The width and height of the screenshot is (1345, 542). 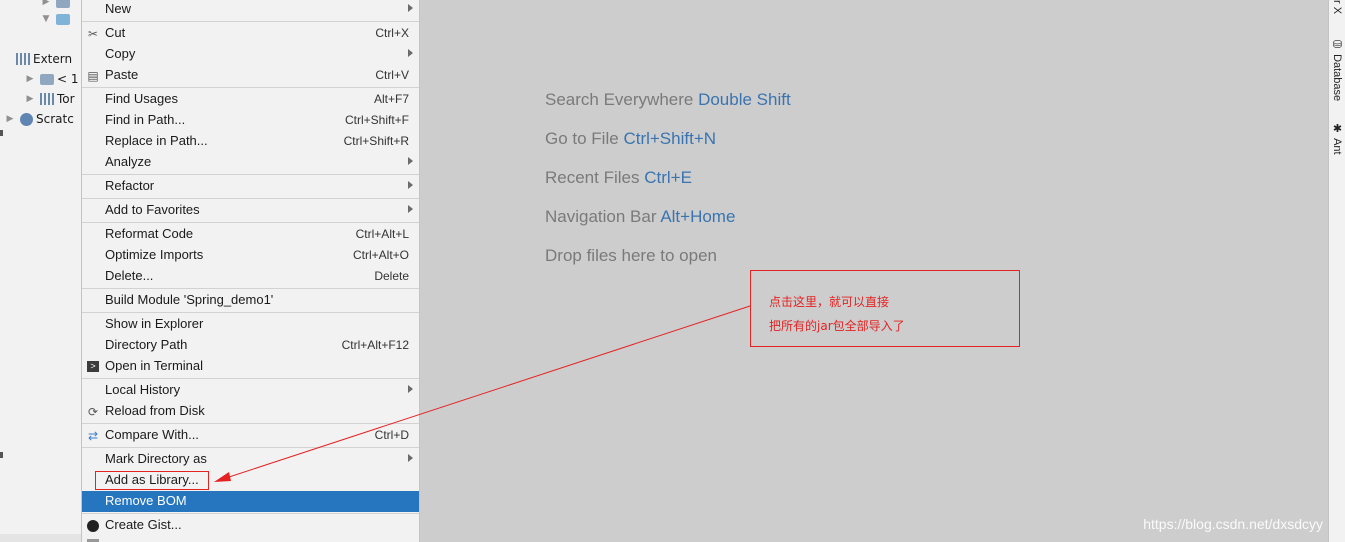 What do you see at coordinates (1336, 271) in the screenshot?
I see `right-toolwindow-strip: r X ⛁ Database ✱ Ant` at bounding box center [1336, 271].